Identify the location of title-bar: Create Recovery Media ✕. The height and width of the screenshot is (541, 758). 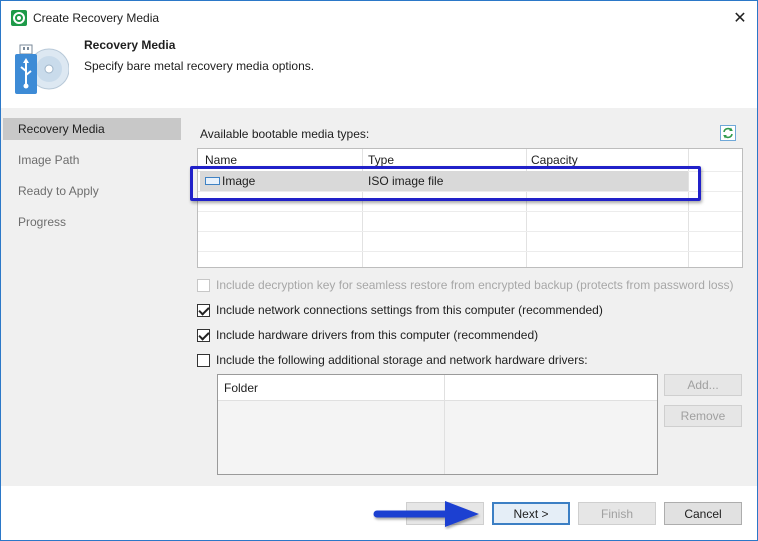
(379, 18).